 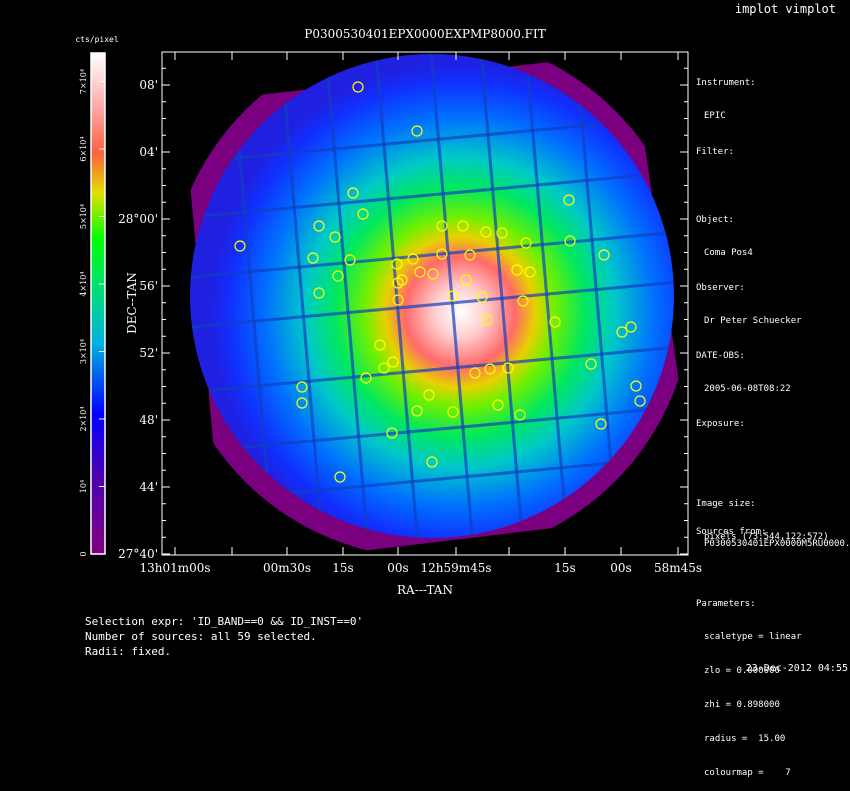 What do you see at coordinates (148, 487) in the screenshot?
I see `y-tick-label: 44'` at bounding box center [148, 487].